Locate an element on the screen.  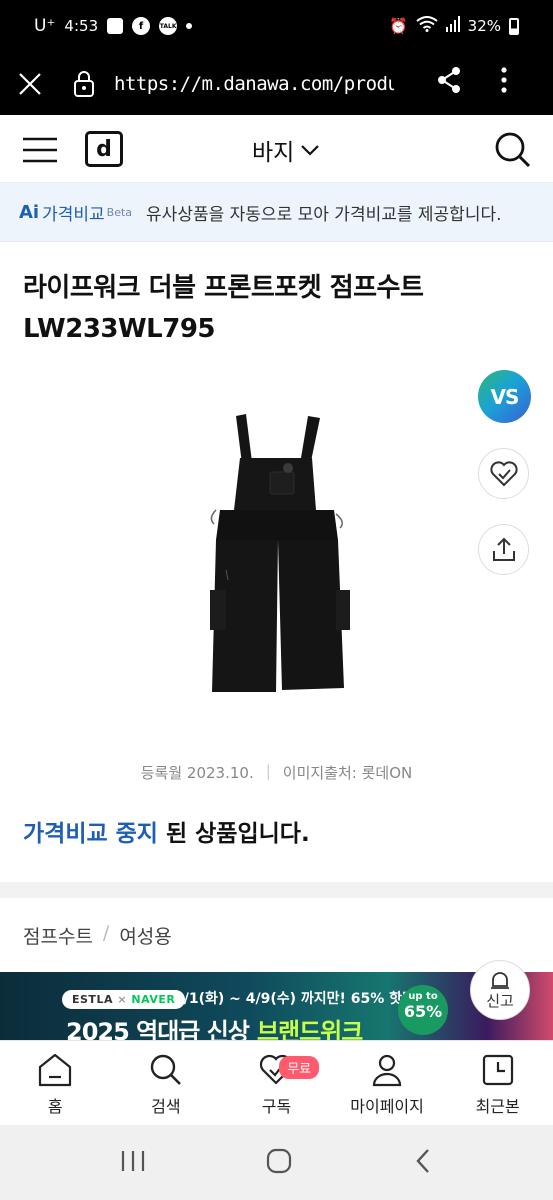
heart-check-icon is located at coordinates (503, 473).